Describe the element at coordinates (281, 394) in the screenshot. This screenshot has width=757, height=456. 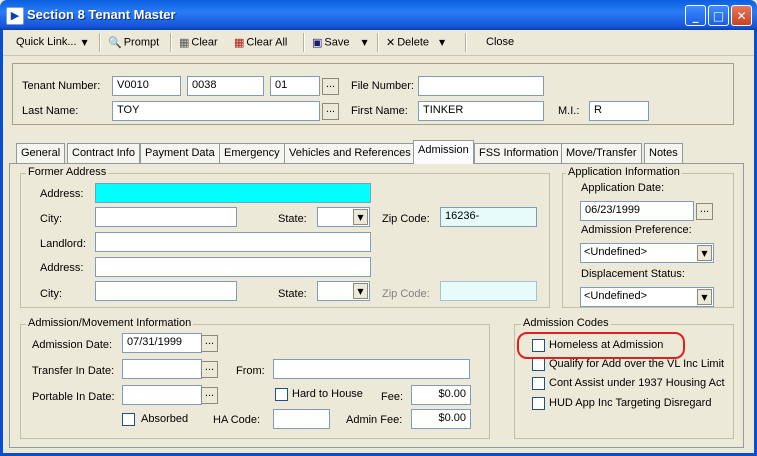
I see `hard-to-house-checkbox` at that location.